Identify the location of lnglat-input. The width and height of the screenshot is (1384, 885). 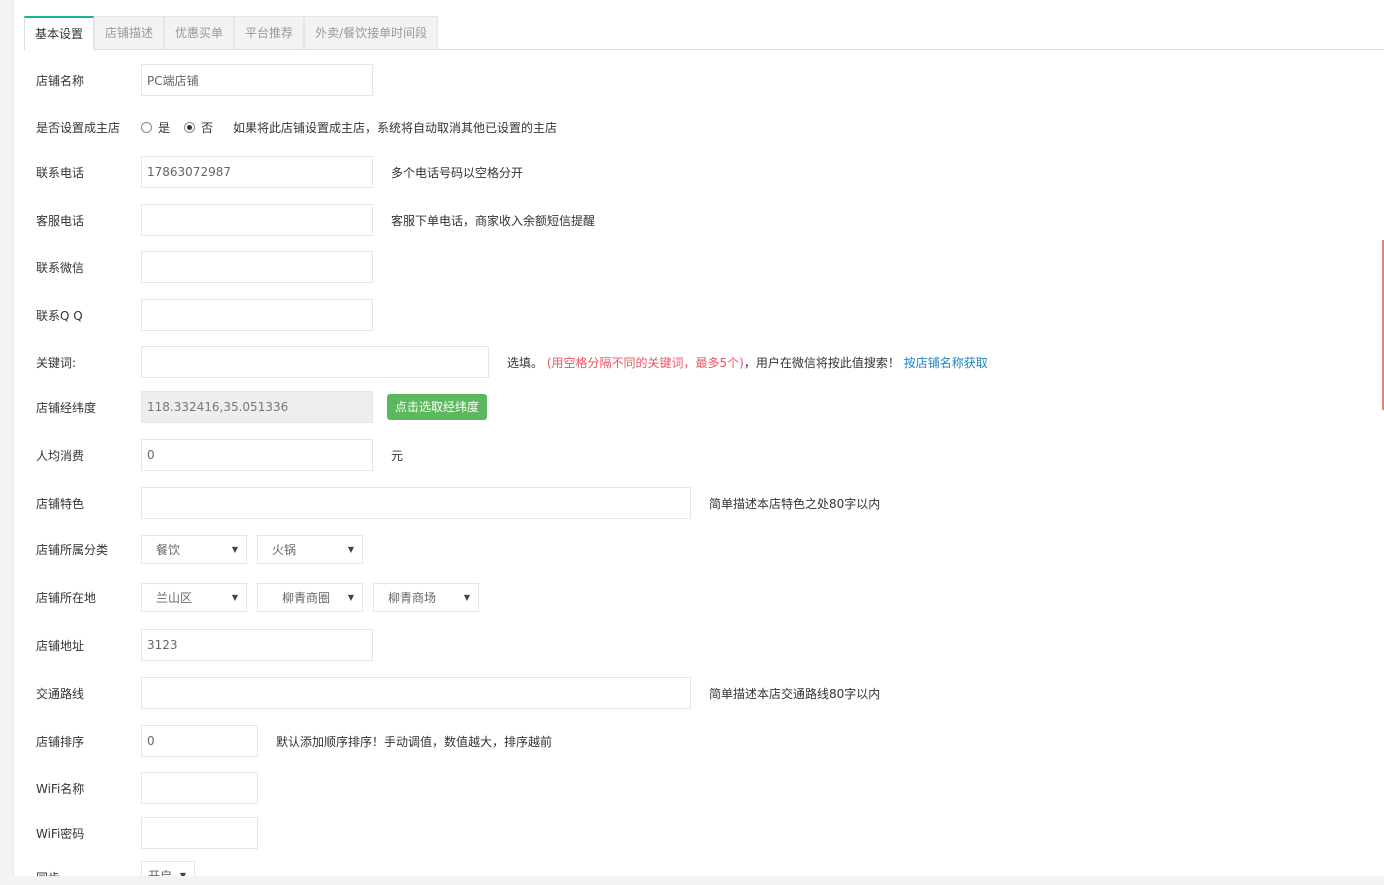
(257, 407).